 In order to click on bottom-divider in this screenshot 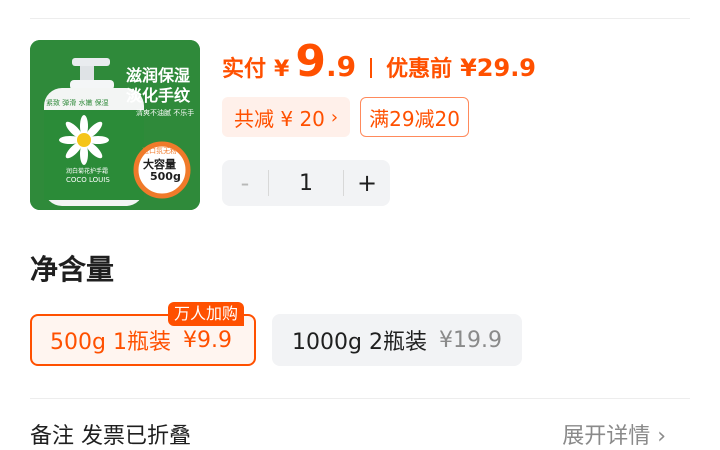, I will do `click(360, 398)`.